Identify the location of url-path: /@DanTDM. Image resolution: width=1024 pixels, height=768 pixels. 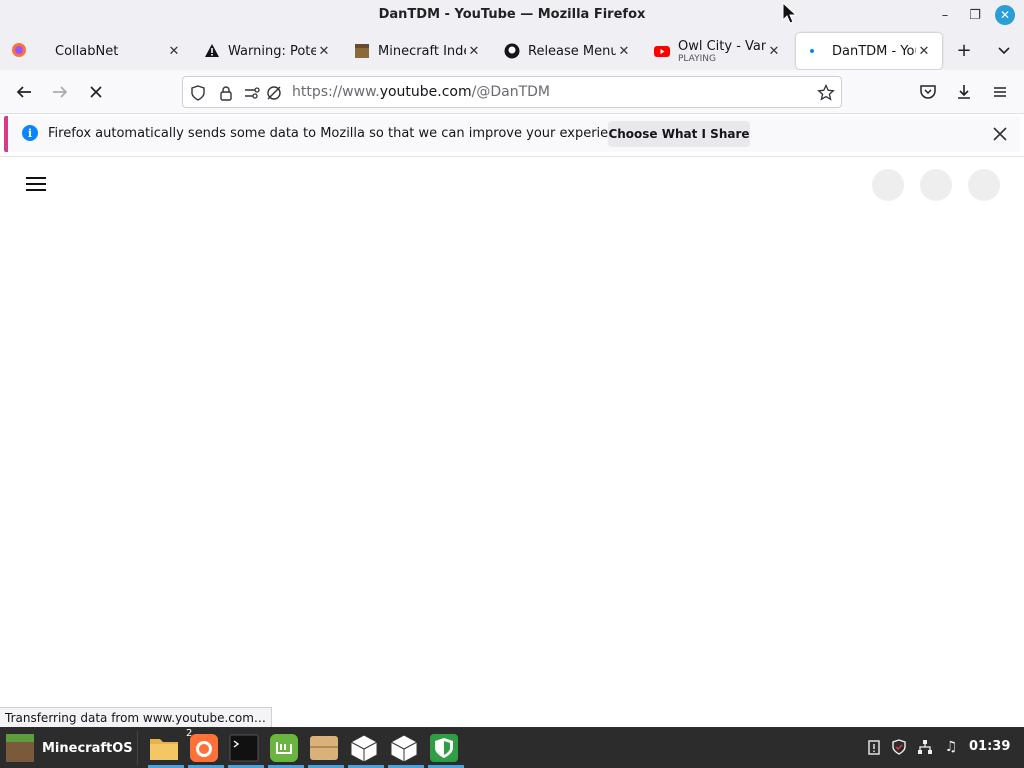
(511, 92).